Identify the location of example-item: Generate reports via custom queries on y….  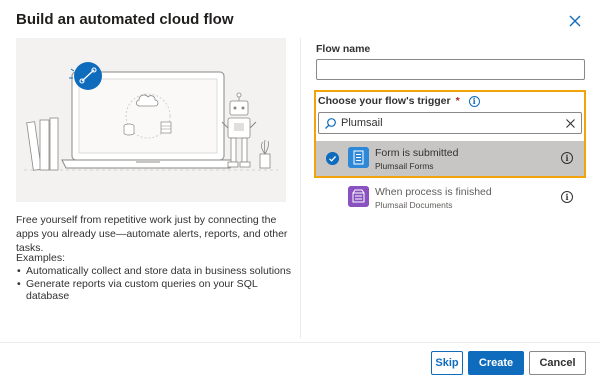
(156, 290).